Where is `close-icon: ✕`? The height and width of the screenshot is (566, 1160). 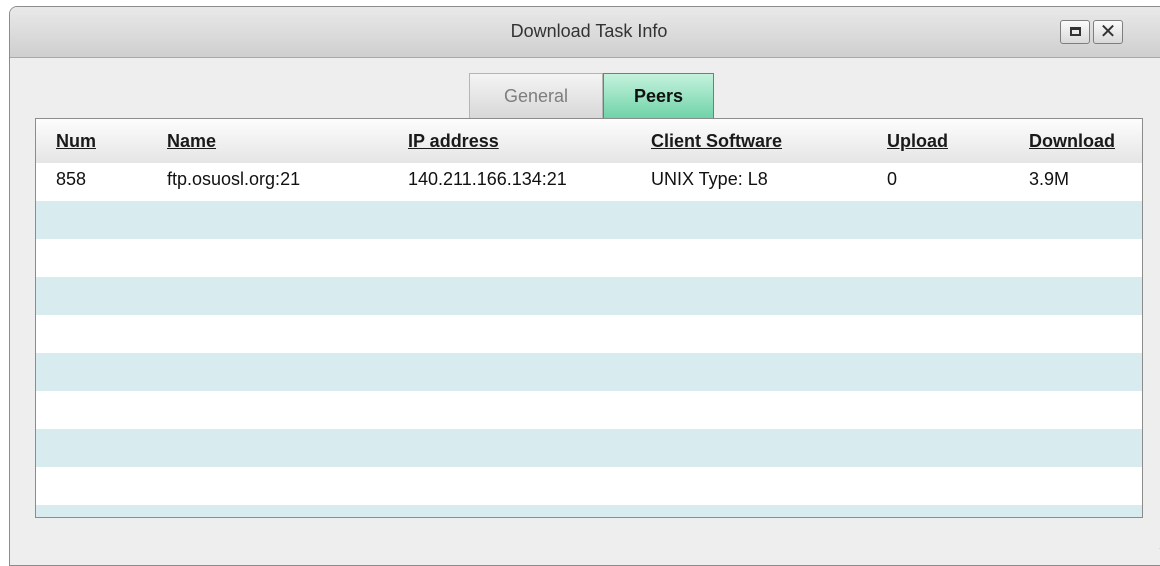
close-icon: ✕ is located at coordinates (1108, 32).